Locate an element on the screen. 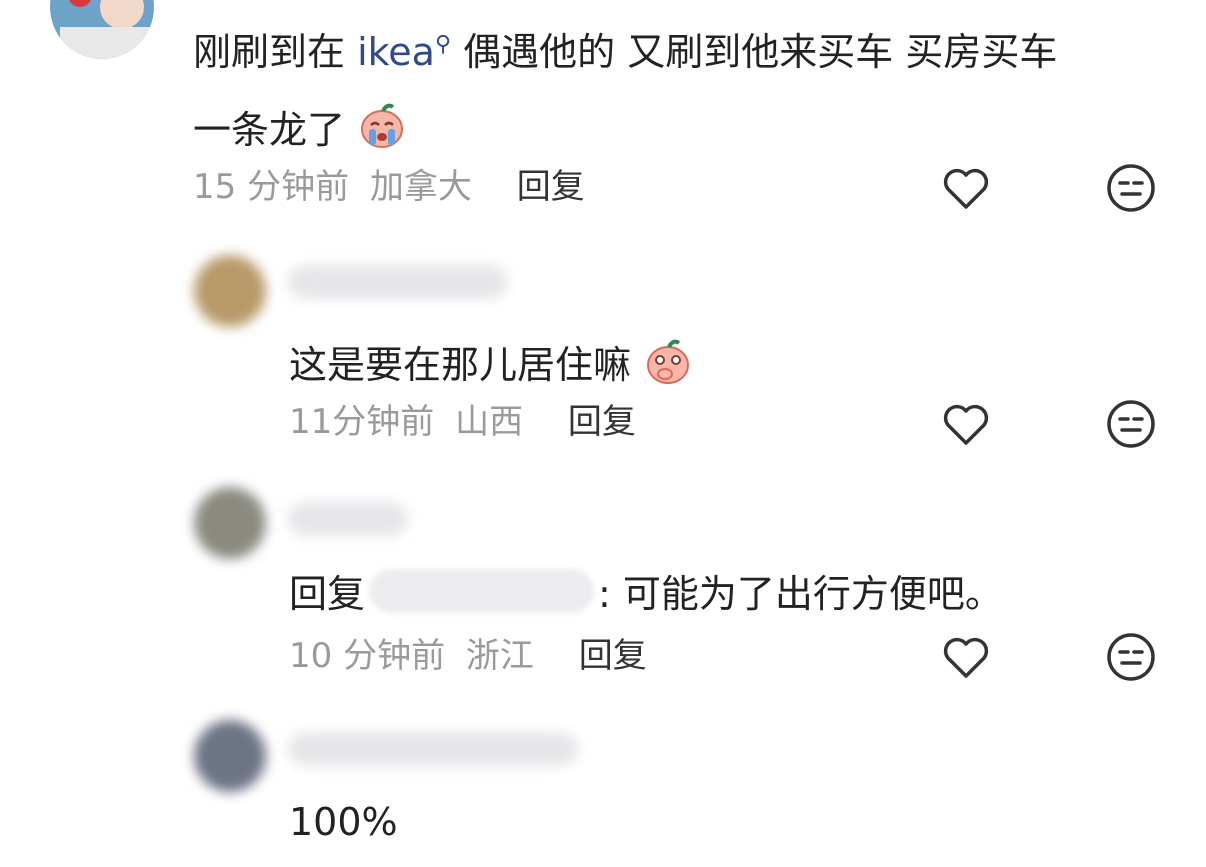  comment-text: 回复: 可能为了出行方便吧。 is located at coordinates (646, 591).